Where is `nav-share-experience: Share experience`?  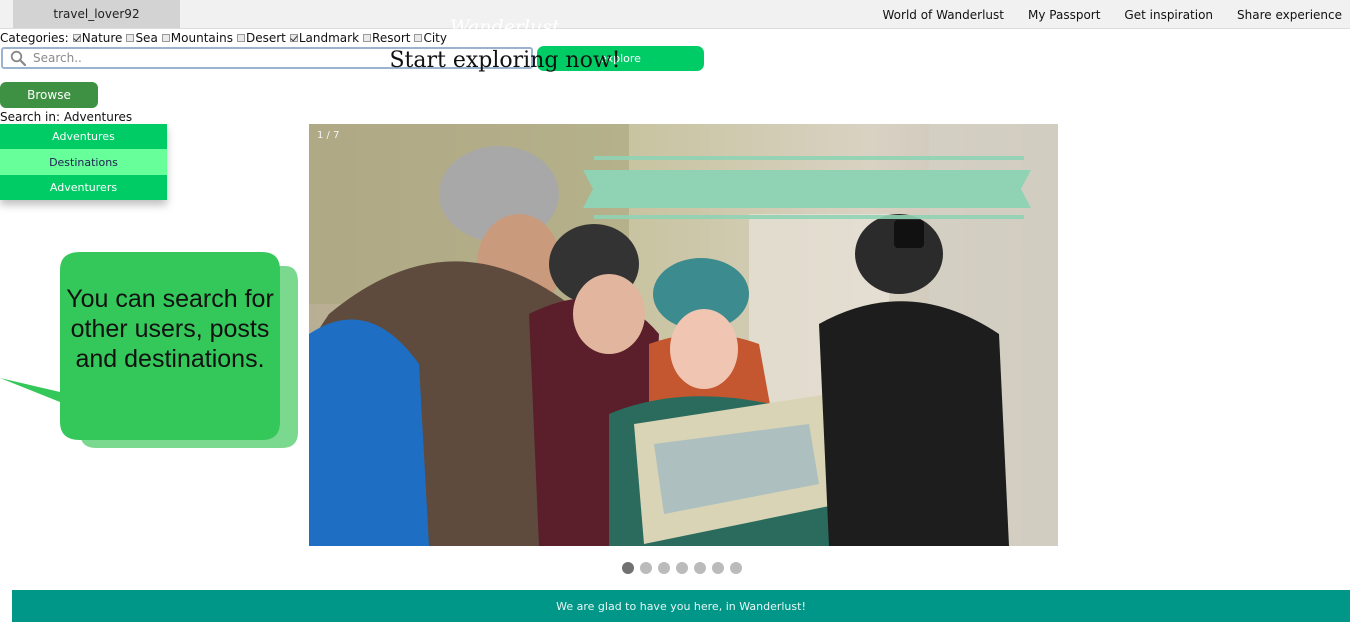 nav-share-experience: Share experience is located at coordinates (1289, 15).